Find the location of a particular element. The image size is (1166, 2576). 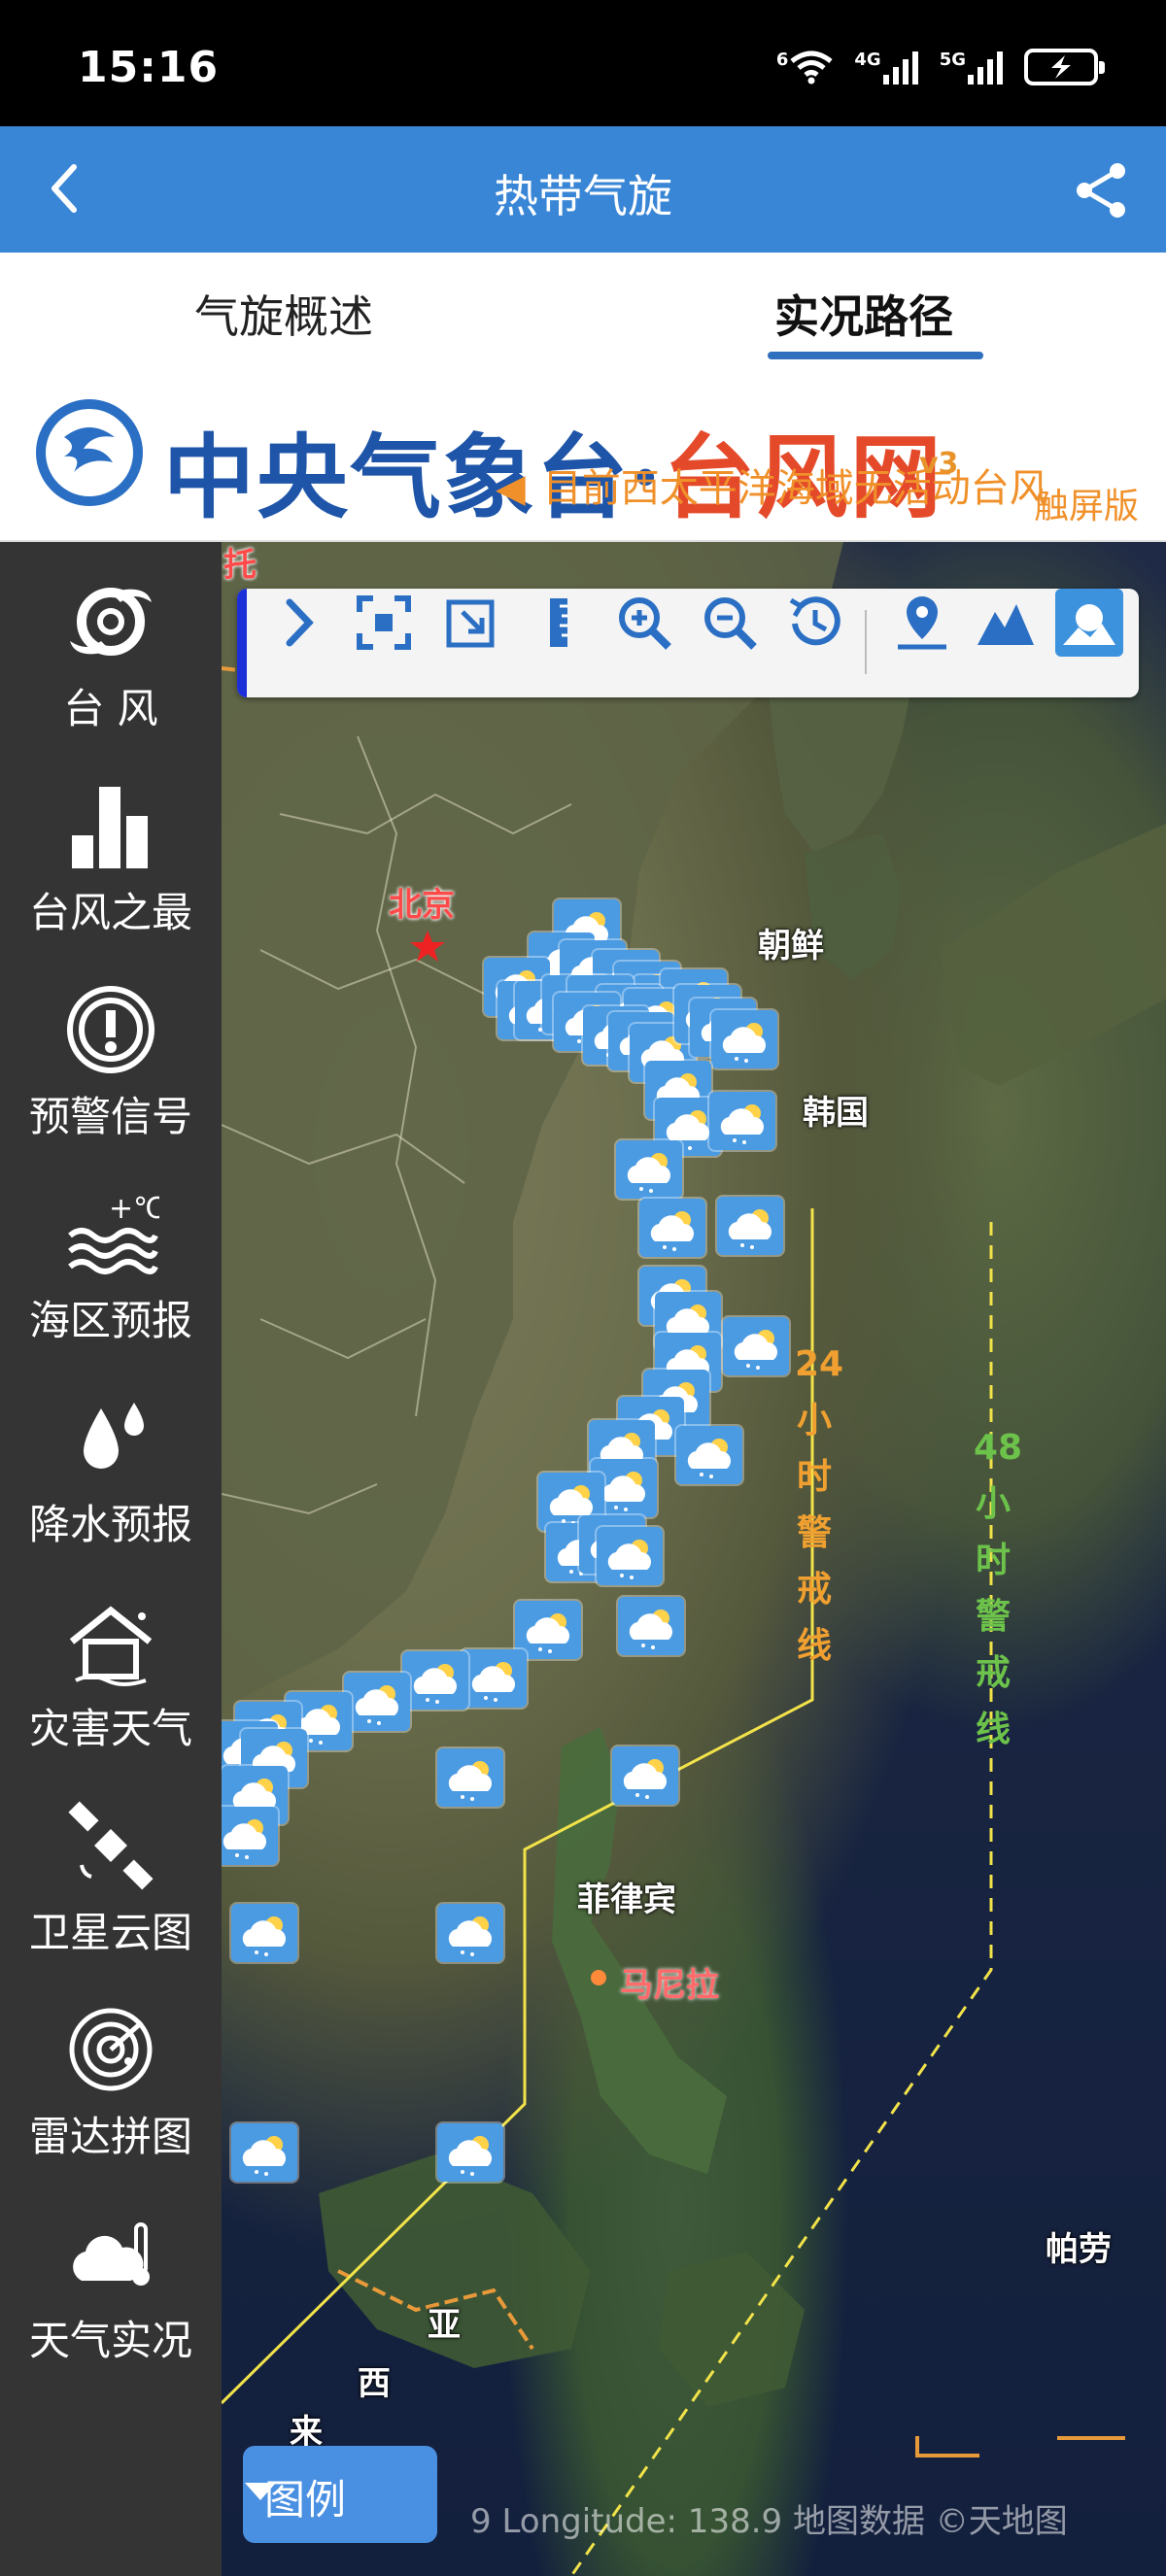

map-coord-attribution: 9 Longitude: 138.9 地图数据 ©天地图 is located at coordinates (769, 2521).